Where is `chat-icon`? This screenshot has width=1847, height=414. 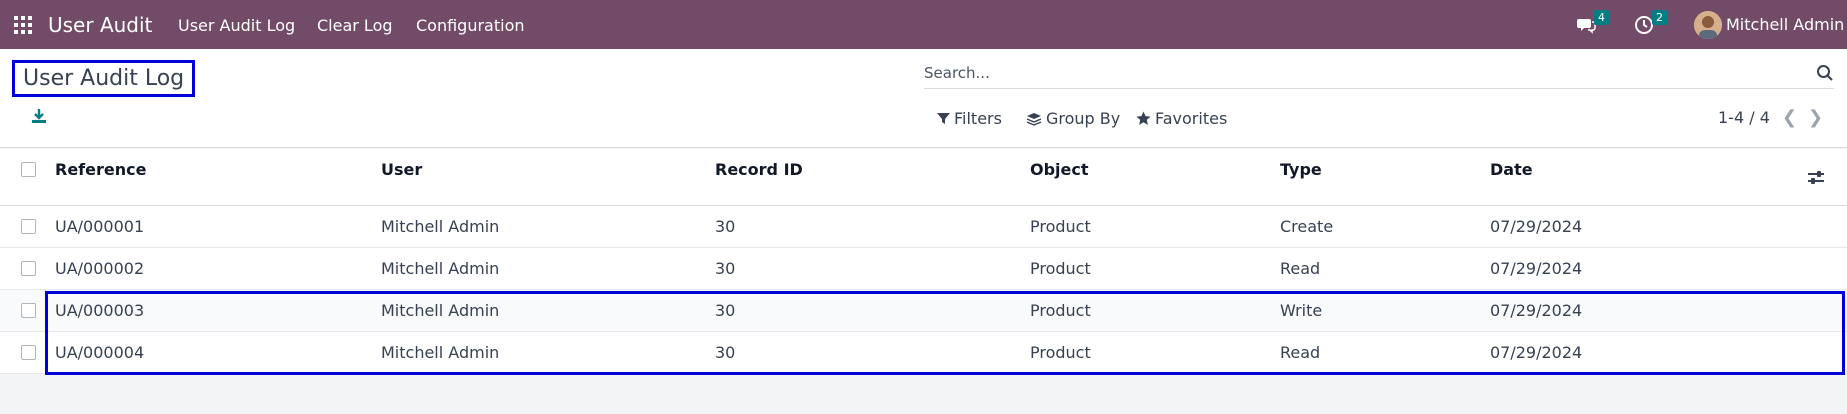
chat-icon is located at coordinates (1586, 26).